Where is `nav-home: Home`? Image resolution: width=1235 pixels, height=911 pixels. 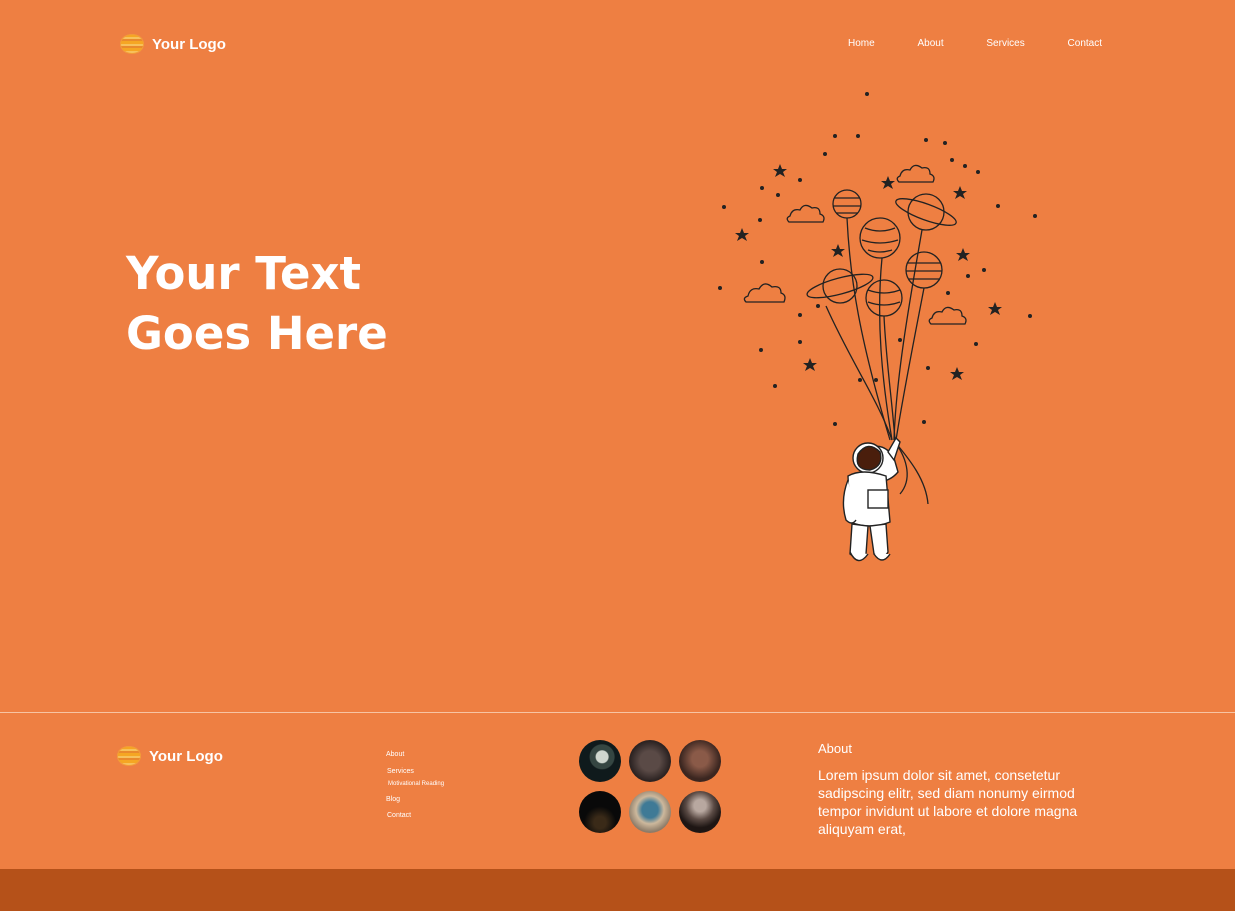
nav-home: Home is located at coordinates (861, 43).